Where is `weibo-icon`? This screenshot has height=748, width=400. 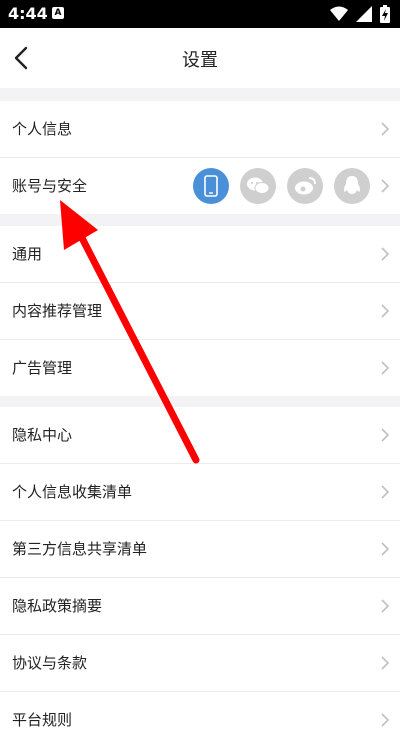
weibo-icon is located at coordinates (305, 186).